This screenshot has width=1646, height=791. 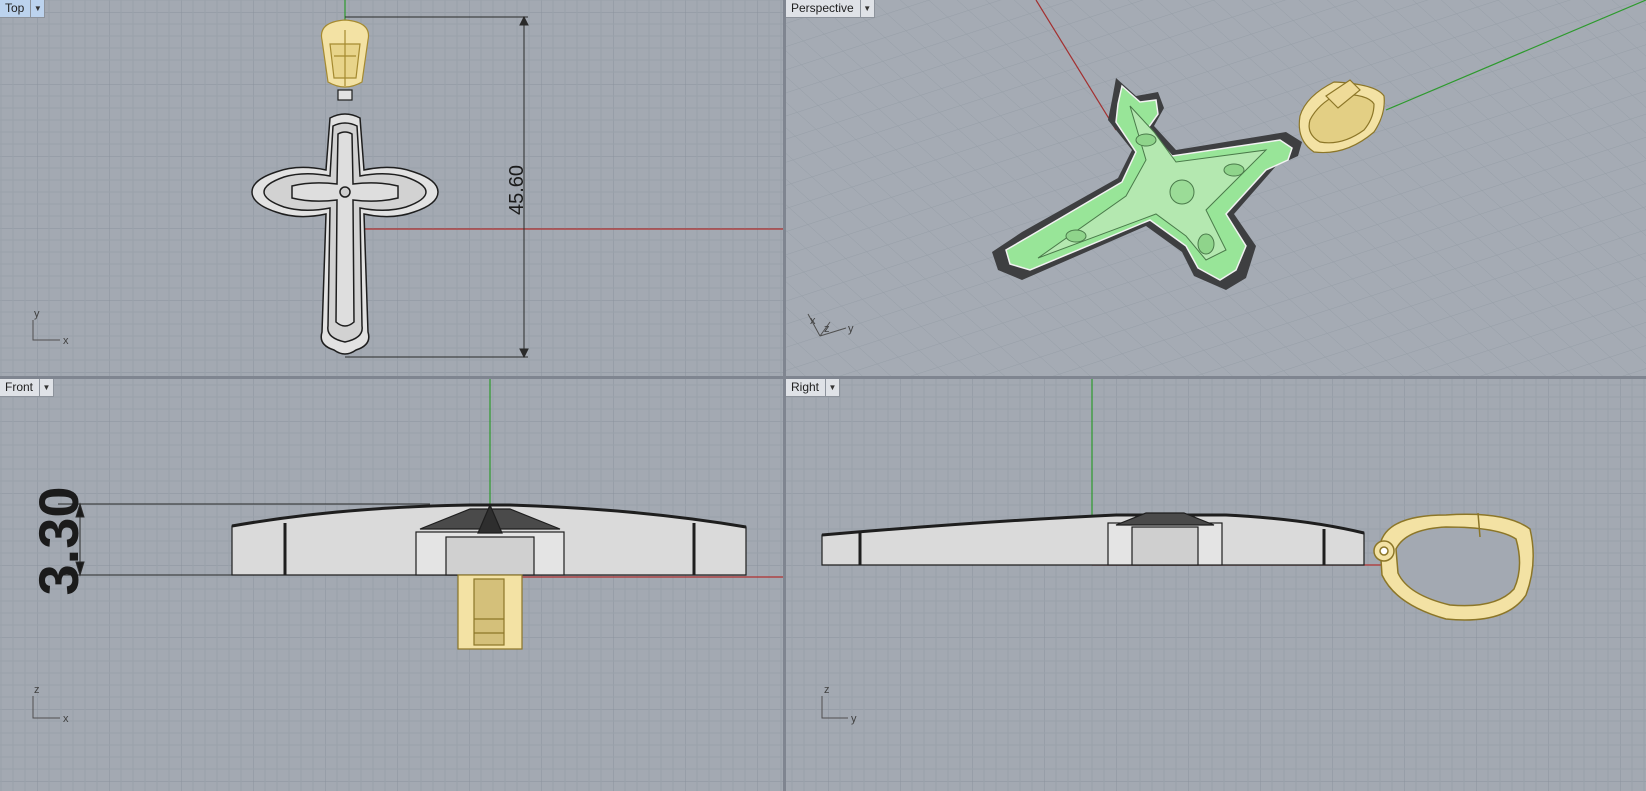 What do you see at coordinates (823, 8) in the screenshot?
I see `viewport-title: Perspective` at bounding box center [823, 8].